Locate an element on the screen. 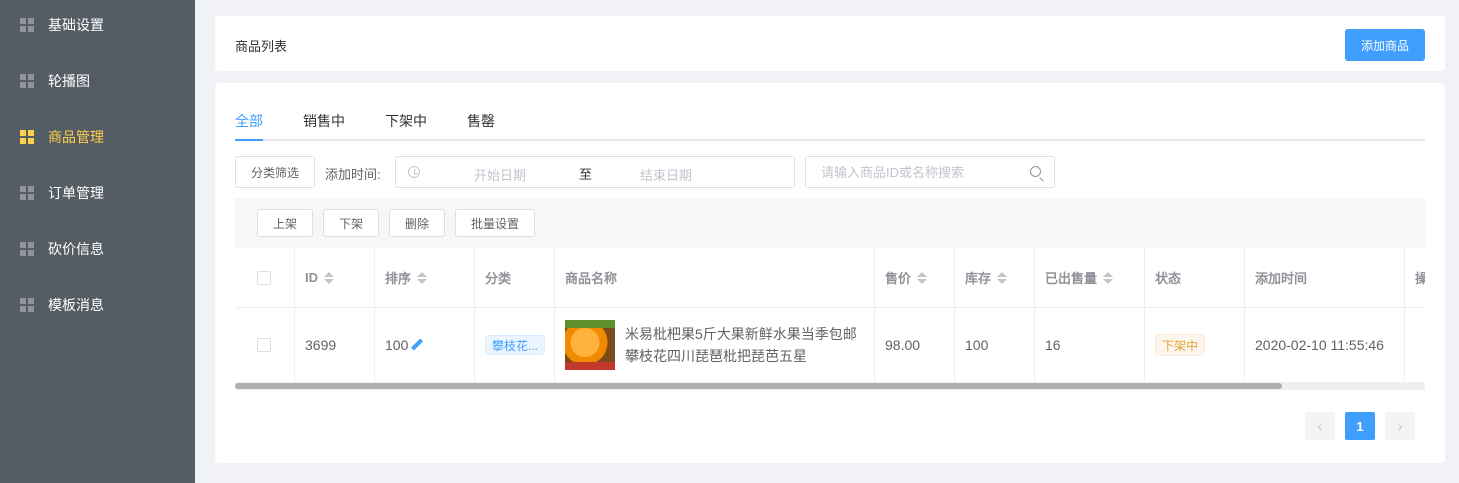  on-shelf-button: 上架 is located at coordinates (285, 223).